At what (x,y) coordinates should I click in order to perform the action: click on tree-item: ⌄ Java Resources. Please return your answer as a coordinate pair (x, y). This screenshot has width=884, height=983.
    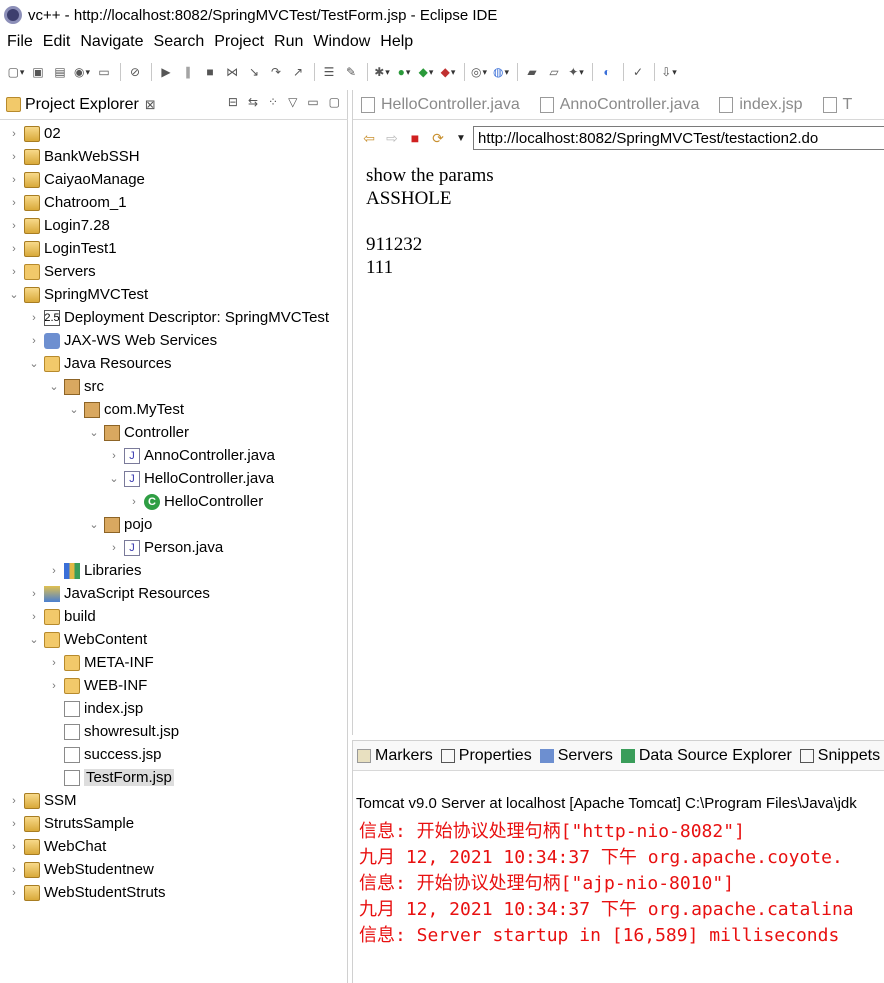
    Looking at the image, I should click on (174, 363).